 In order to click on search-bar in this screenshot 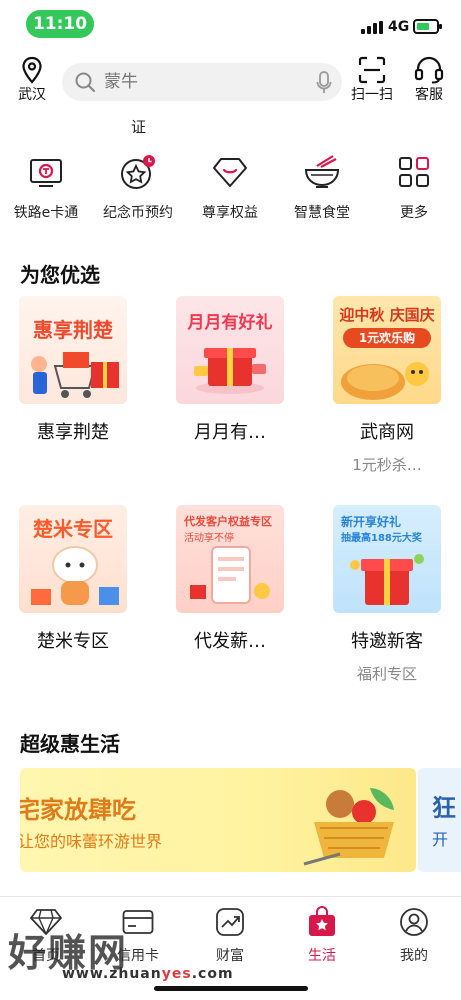, I will do `click(202, 82)`.